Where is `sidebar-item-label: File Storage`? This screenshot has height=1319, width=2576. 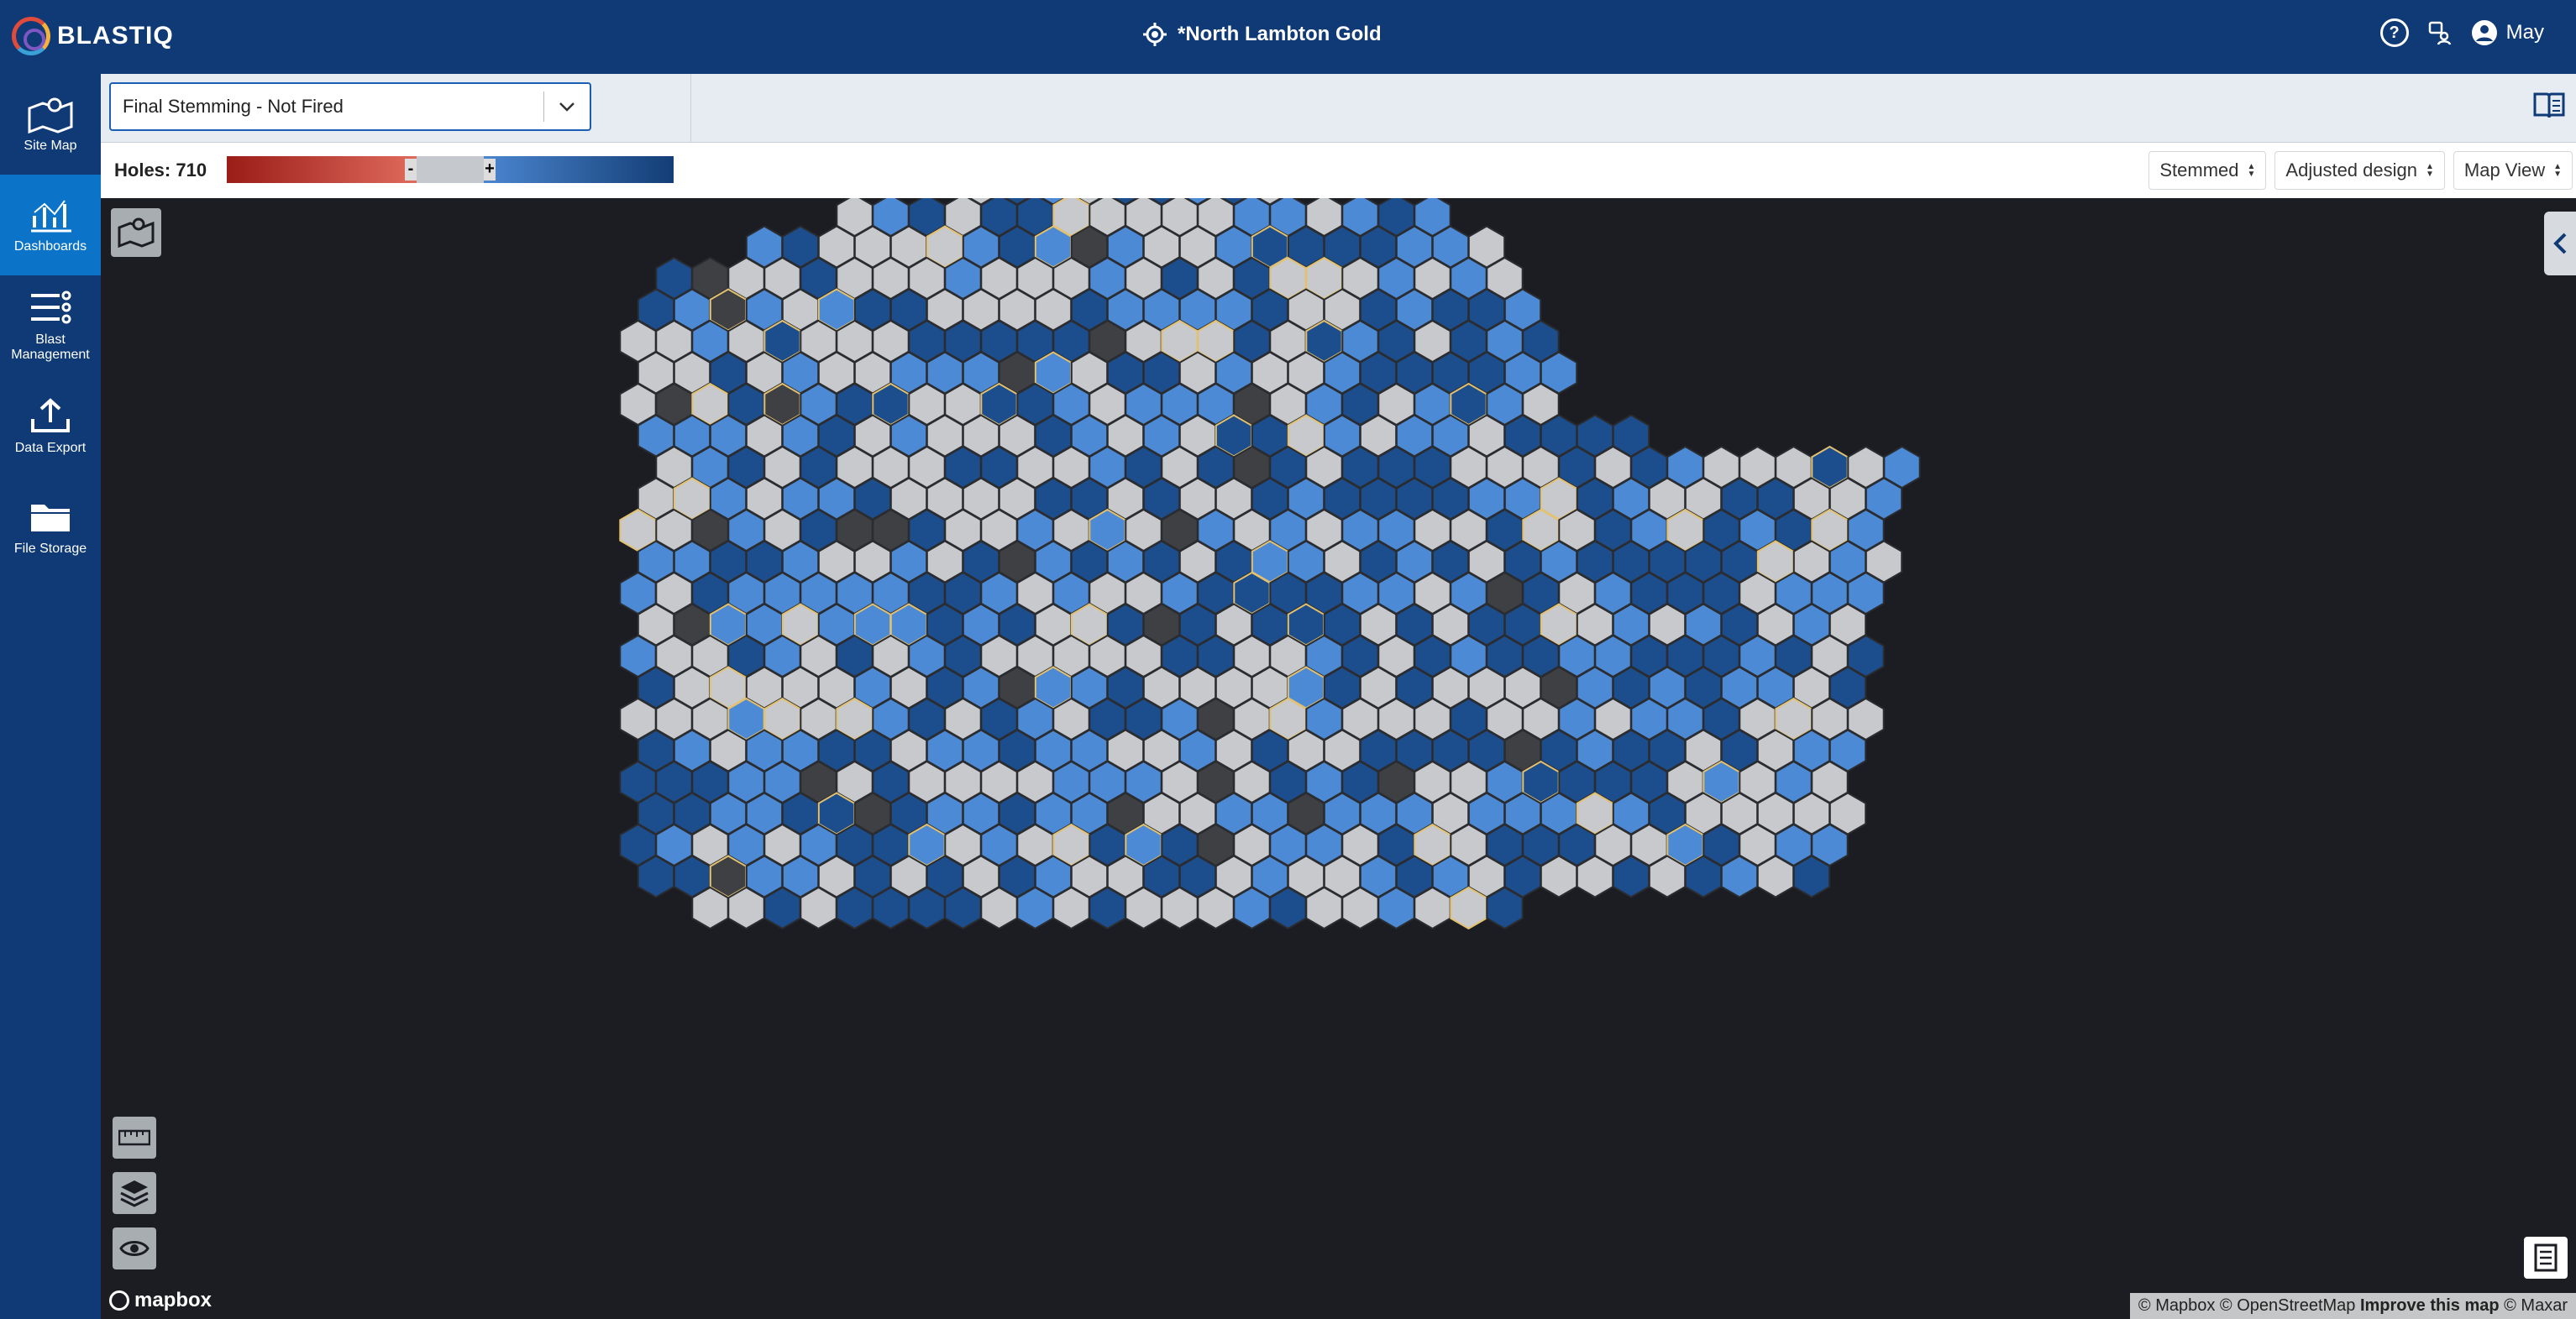 sidebar-item-label: File Storage is located at coordinates (50, 549).